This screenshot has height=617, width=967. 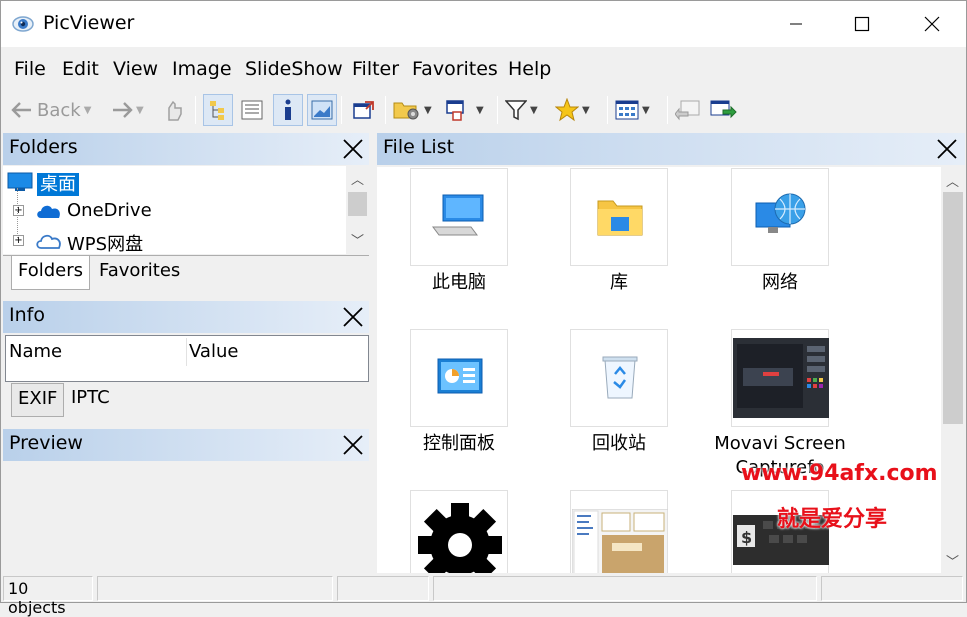 I want to click on close-preview-pane-icon, so click(x=353, y=445).